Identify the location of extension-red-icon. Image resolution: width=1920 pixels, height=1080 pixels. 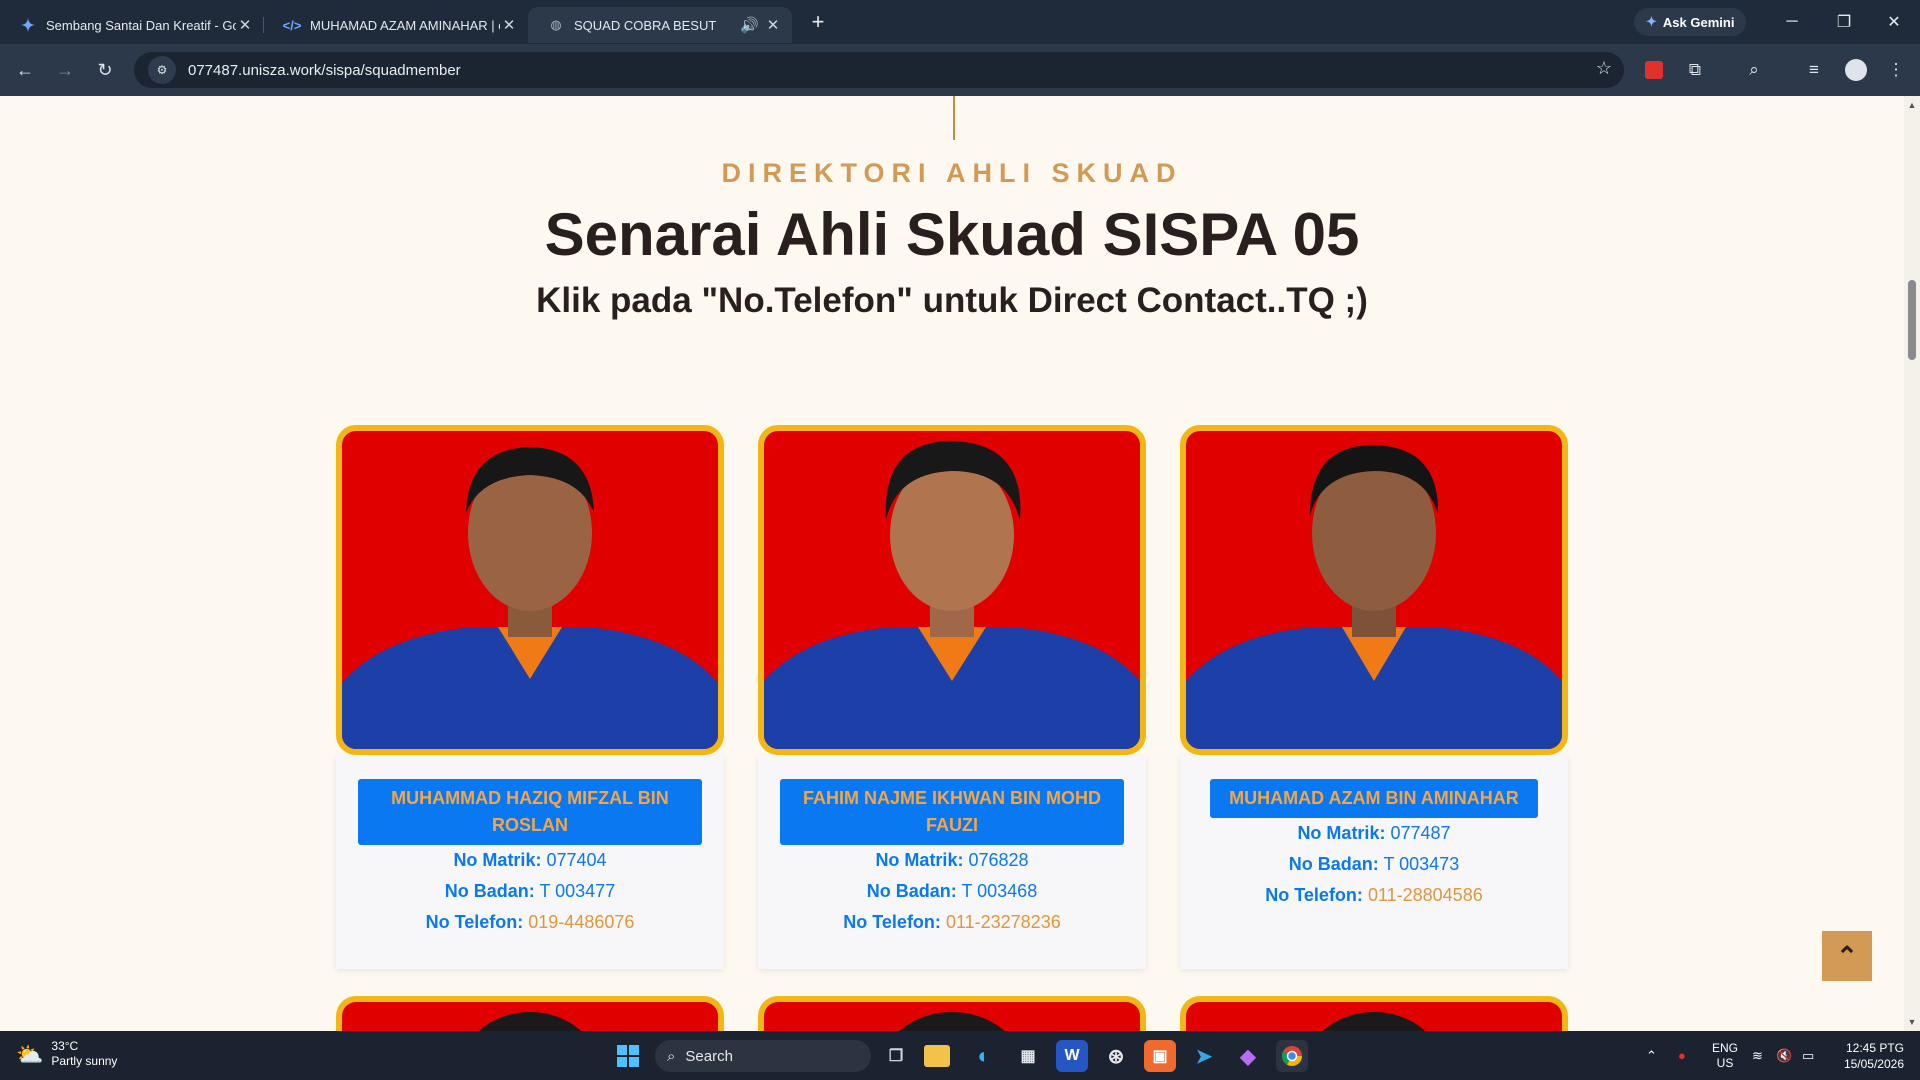
(1654, 70).